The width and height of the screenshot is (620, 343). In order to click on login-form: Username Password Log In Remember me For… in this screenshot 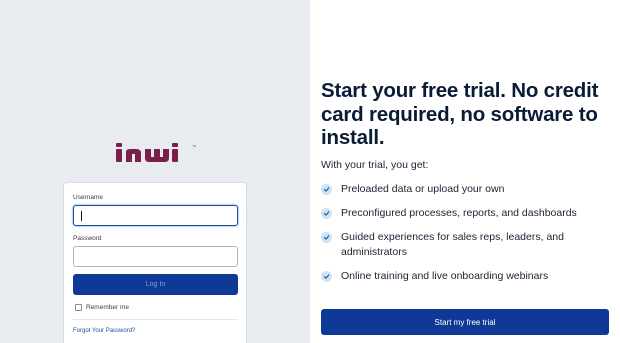, I will do `click(155, 262)`.